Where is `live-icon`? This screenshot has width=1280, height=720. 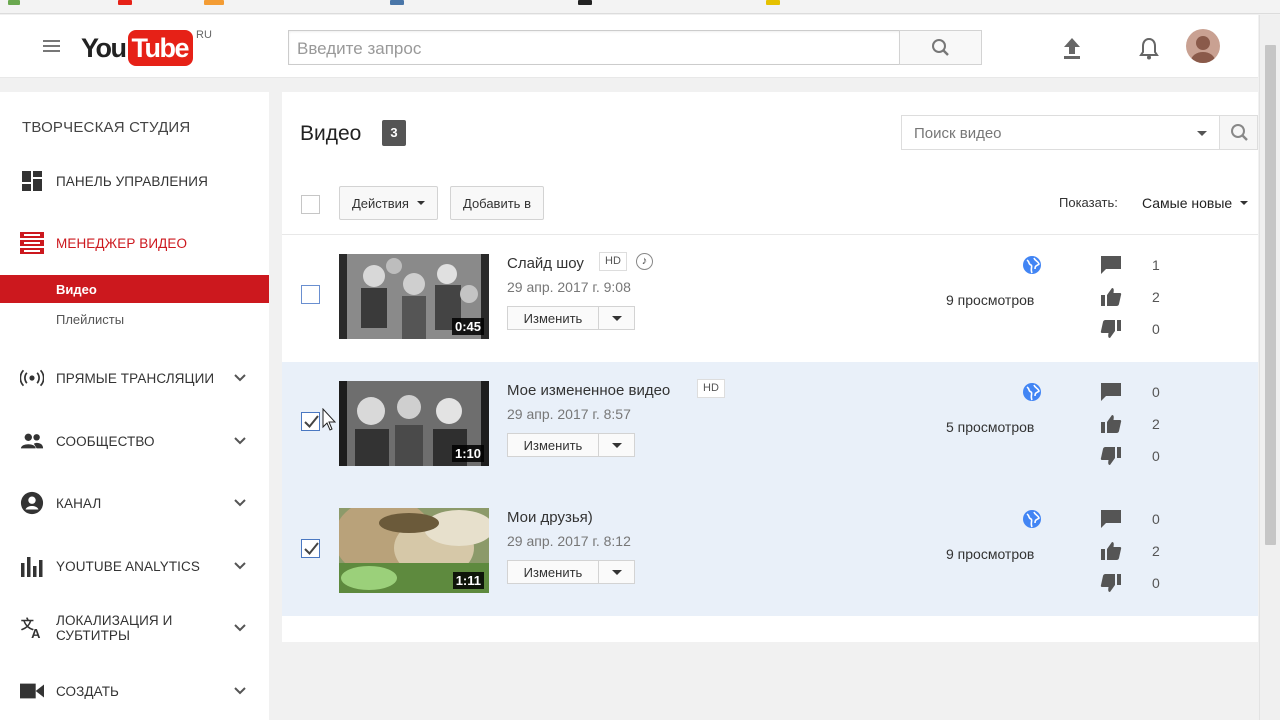
live-icon is located at coordinates (32, 378).